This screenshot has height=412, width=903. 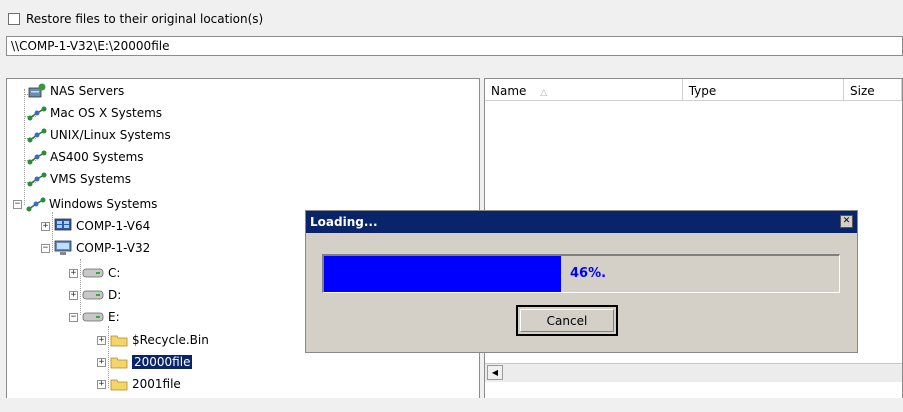 I want to click on sort-ascending-icon: △, so click(x=544, y=93).